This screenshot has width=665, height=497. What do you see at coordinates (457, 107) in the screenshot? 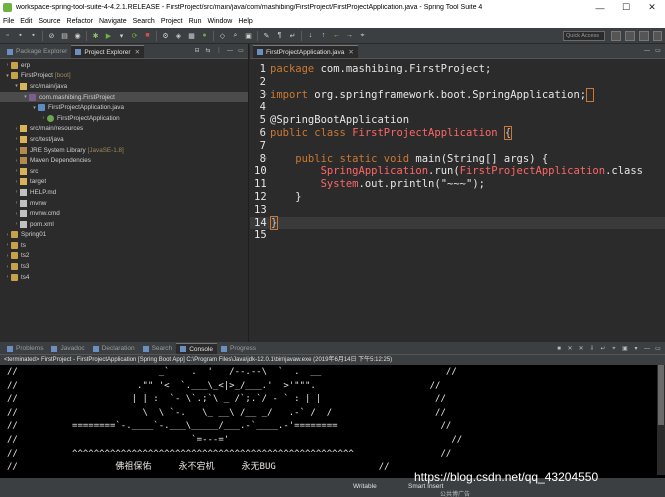
I see `code-line: 4` at bounding box center [457, 107].